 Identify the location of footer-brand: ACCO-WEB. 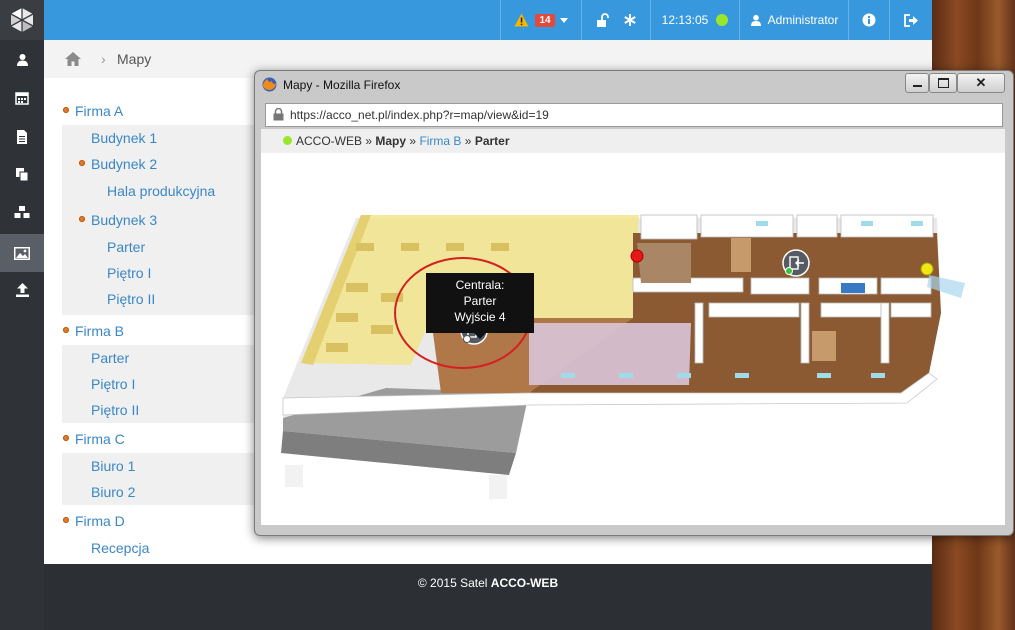
(524, 583).